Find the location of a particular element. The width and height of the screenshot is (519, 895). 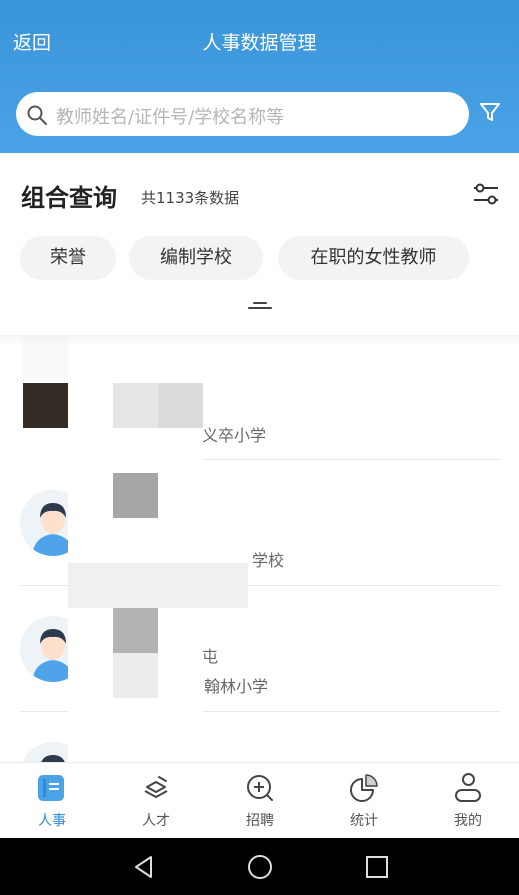

profile-icon is located at coordinates (468, 787).